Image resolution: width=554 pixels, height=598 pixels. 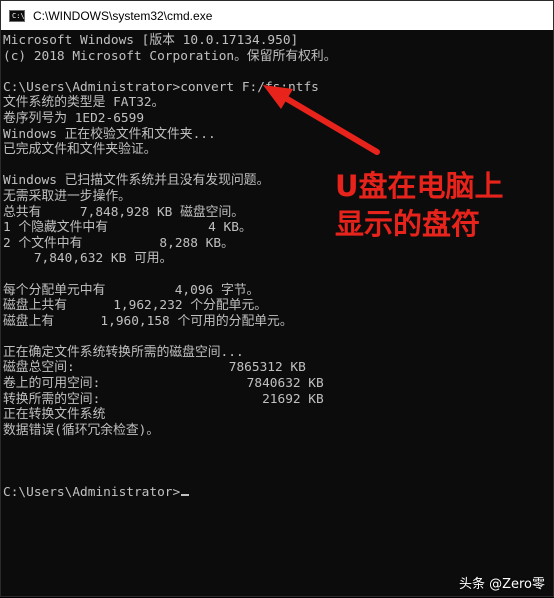 What do you see at coordinates (278, 493) in the screenshot?
I see `console-line: C:\Users\Administrator>` at bounding box center [278, 493].